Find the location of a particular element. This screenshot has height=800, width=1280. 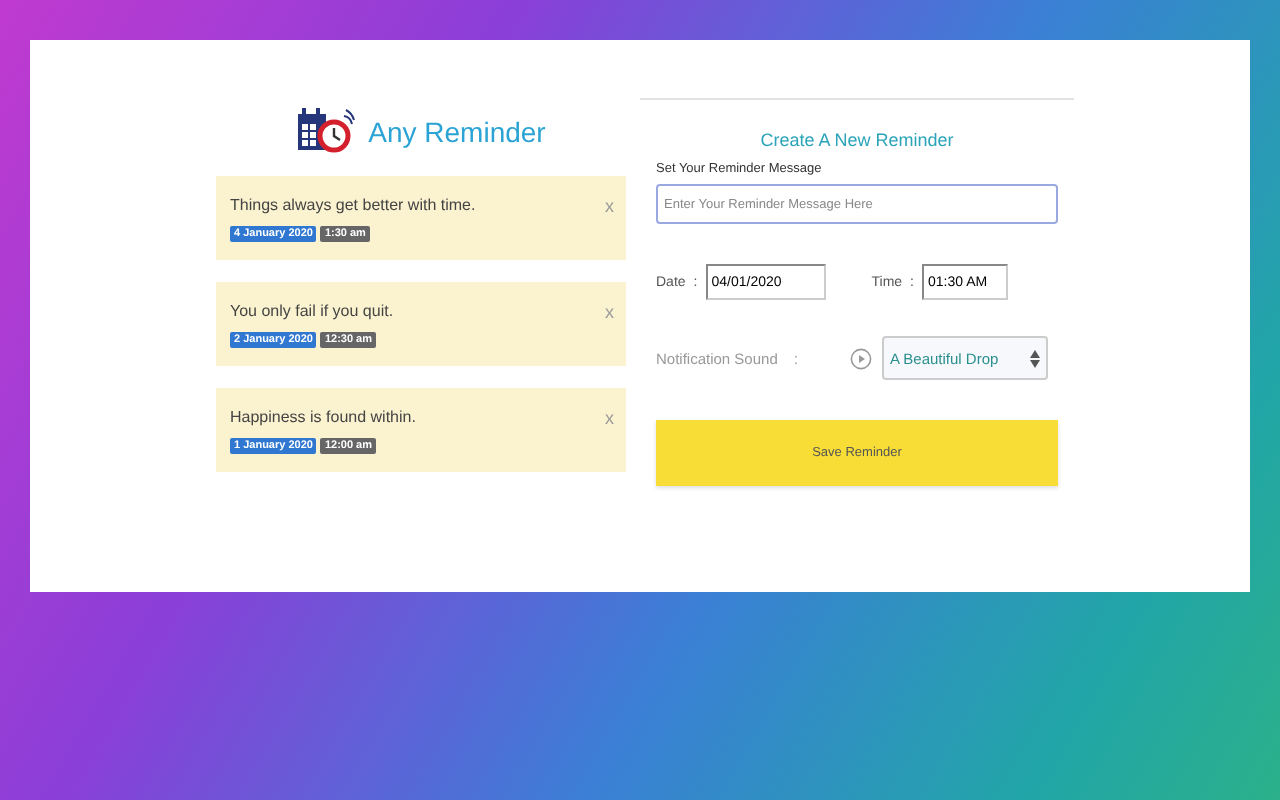

up-down-arrows-icon is located at coordinates (1034, 358).